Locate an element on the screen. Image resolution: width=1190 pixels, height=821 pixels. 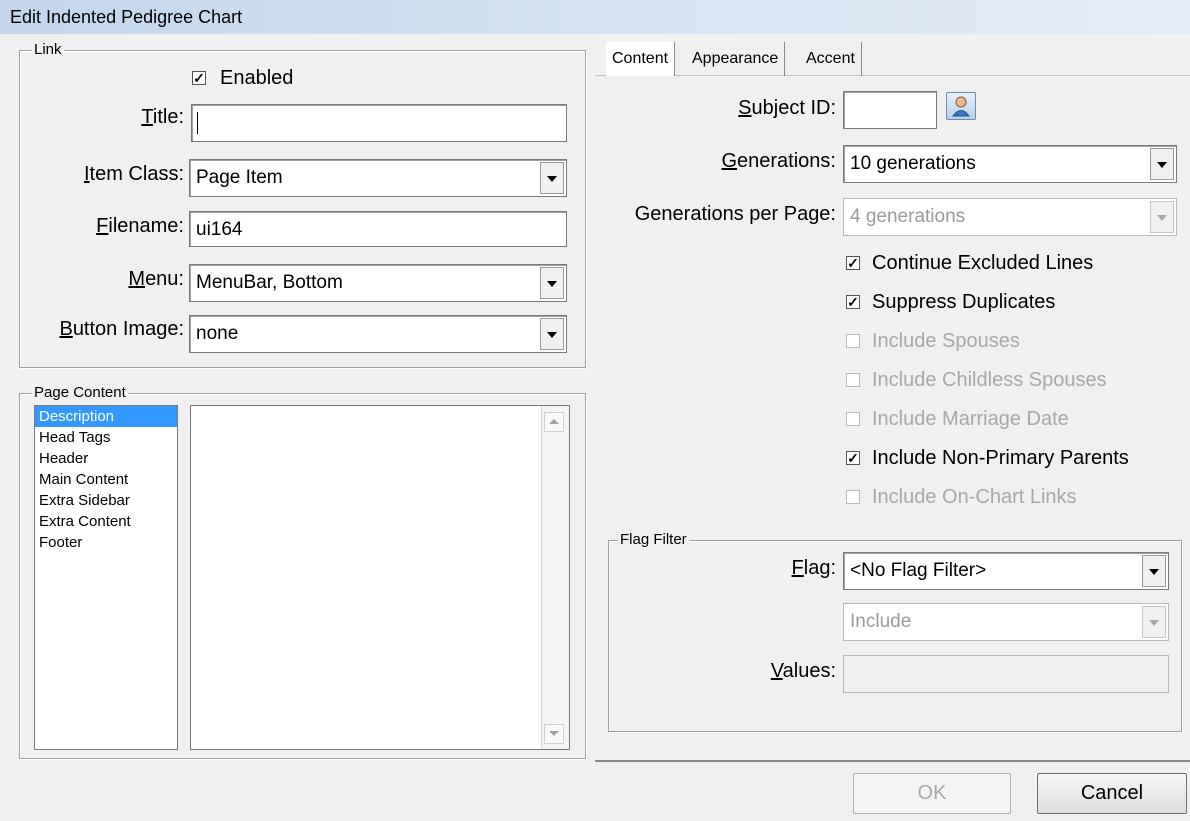
button-image-label: Button Image: is located at coordinates (121, 329).